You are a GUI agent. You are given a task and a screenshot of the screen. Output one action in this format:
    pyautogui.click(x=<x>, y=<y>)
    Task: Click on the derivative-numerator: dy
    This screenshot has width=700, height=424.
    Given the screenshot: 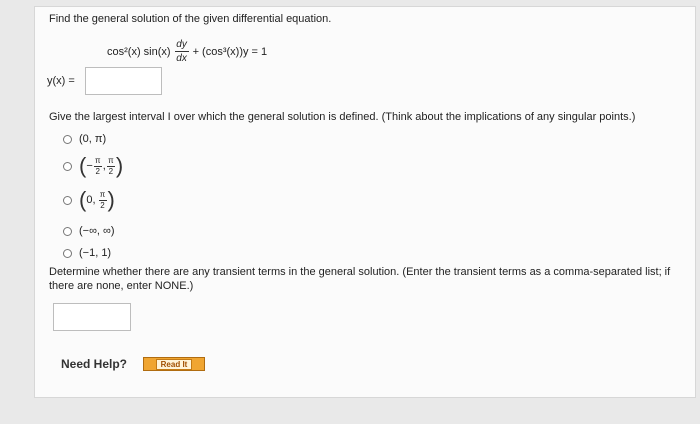 What is the action you would take?
    pyautogui.click(x=181, y=44)
    